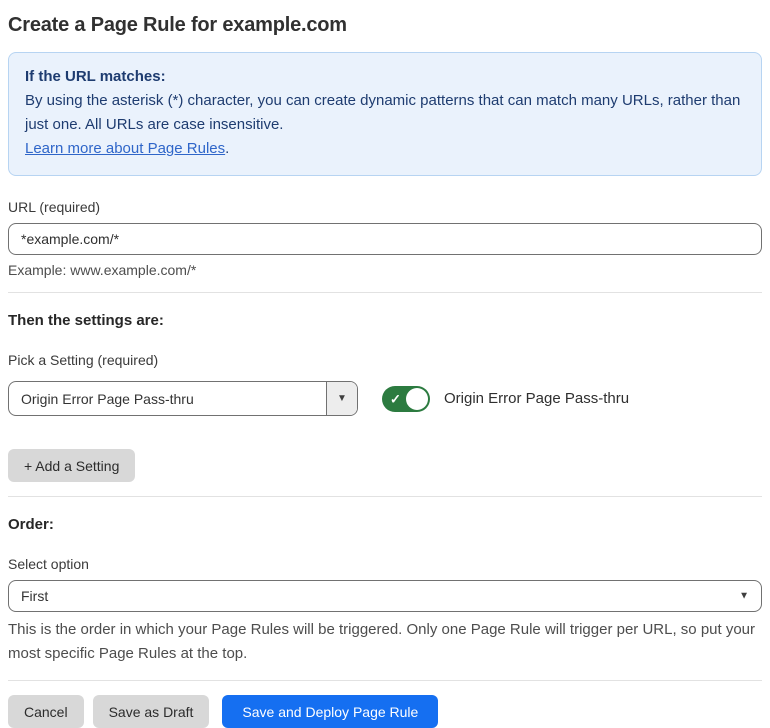 The height and width of the screenshot is (728, 770). I want to click on setting-picker-value: Origin Error Page Pass-thru, so click(107, 398).